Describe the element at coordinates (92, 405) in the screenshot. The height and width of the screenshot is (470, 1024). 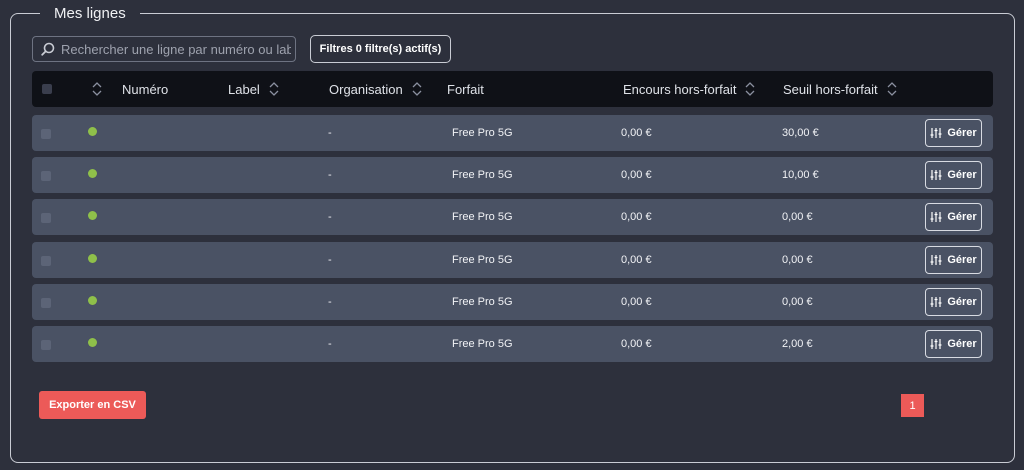
I see `export-csv-button: Exporter en CSV` at that location.